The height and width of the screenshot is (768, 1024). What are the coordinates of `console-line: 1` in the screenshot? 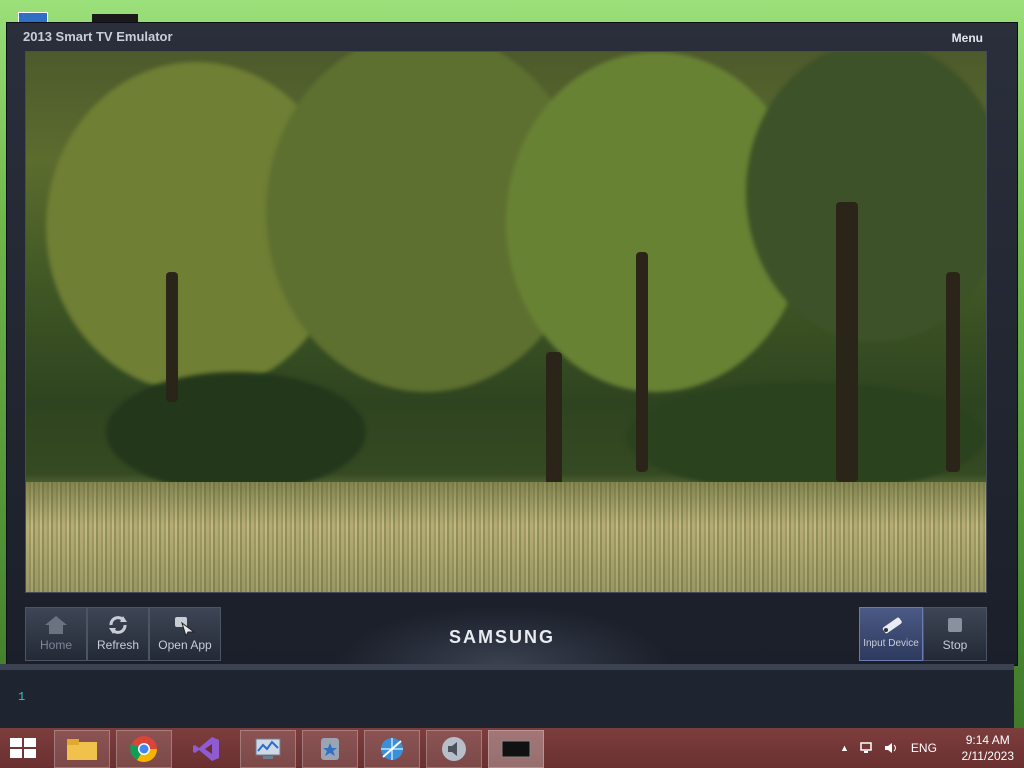 It's located at (22, 697).